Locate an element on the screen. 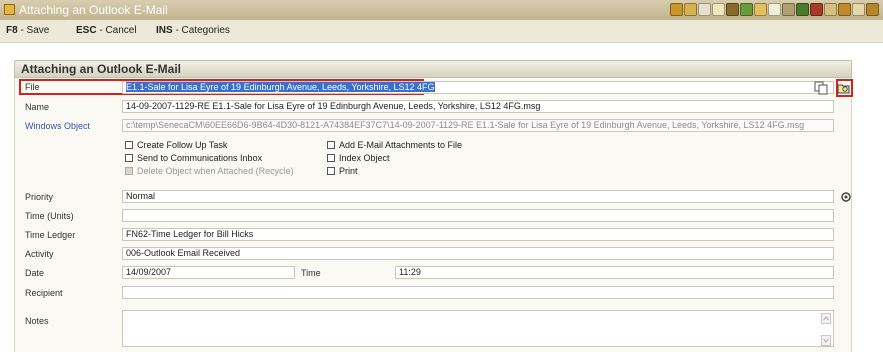 The height and width of the screenshot is (352, 883). print-label: Print is located at coordinates (348, 171).